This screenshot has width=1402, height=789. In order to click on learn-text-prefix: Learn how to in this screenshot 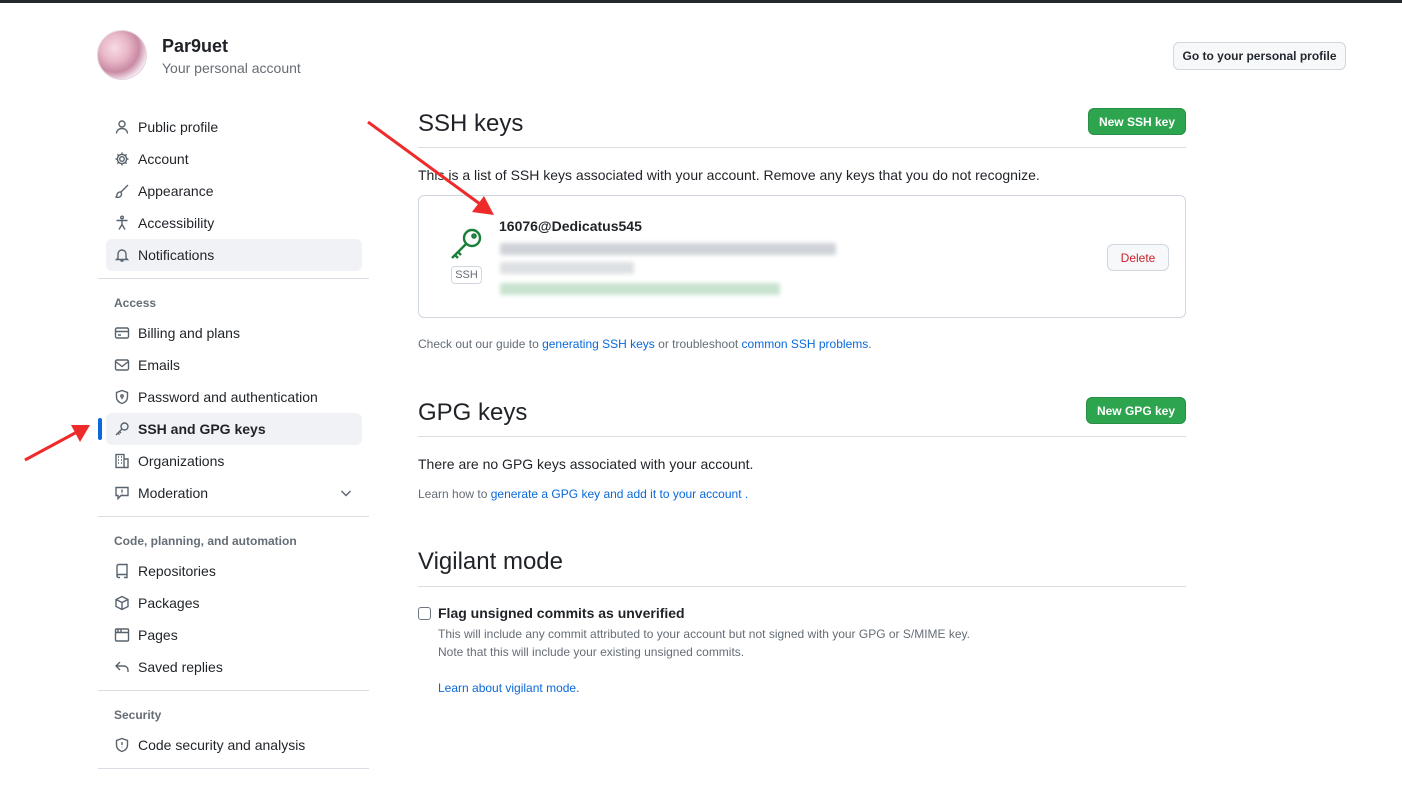, I will do `click(454, 494)`.